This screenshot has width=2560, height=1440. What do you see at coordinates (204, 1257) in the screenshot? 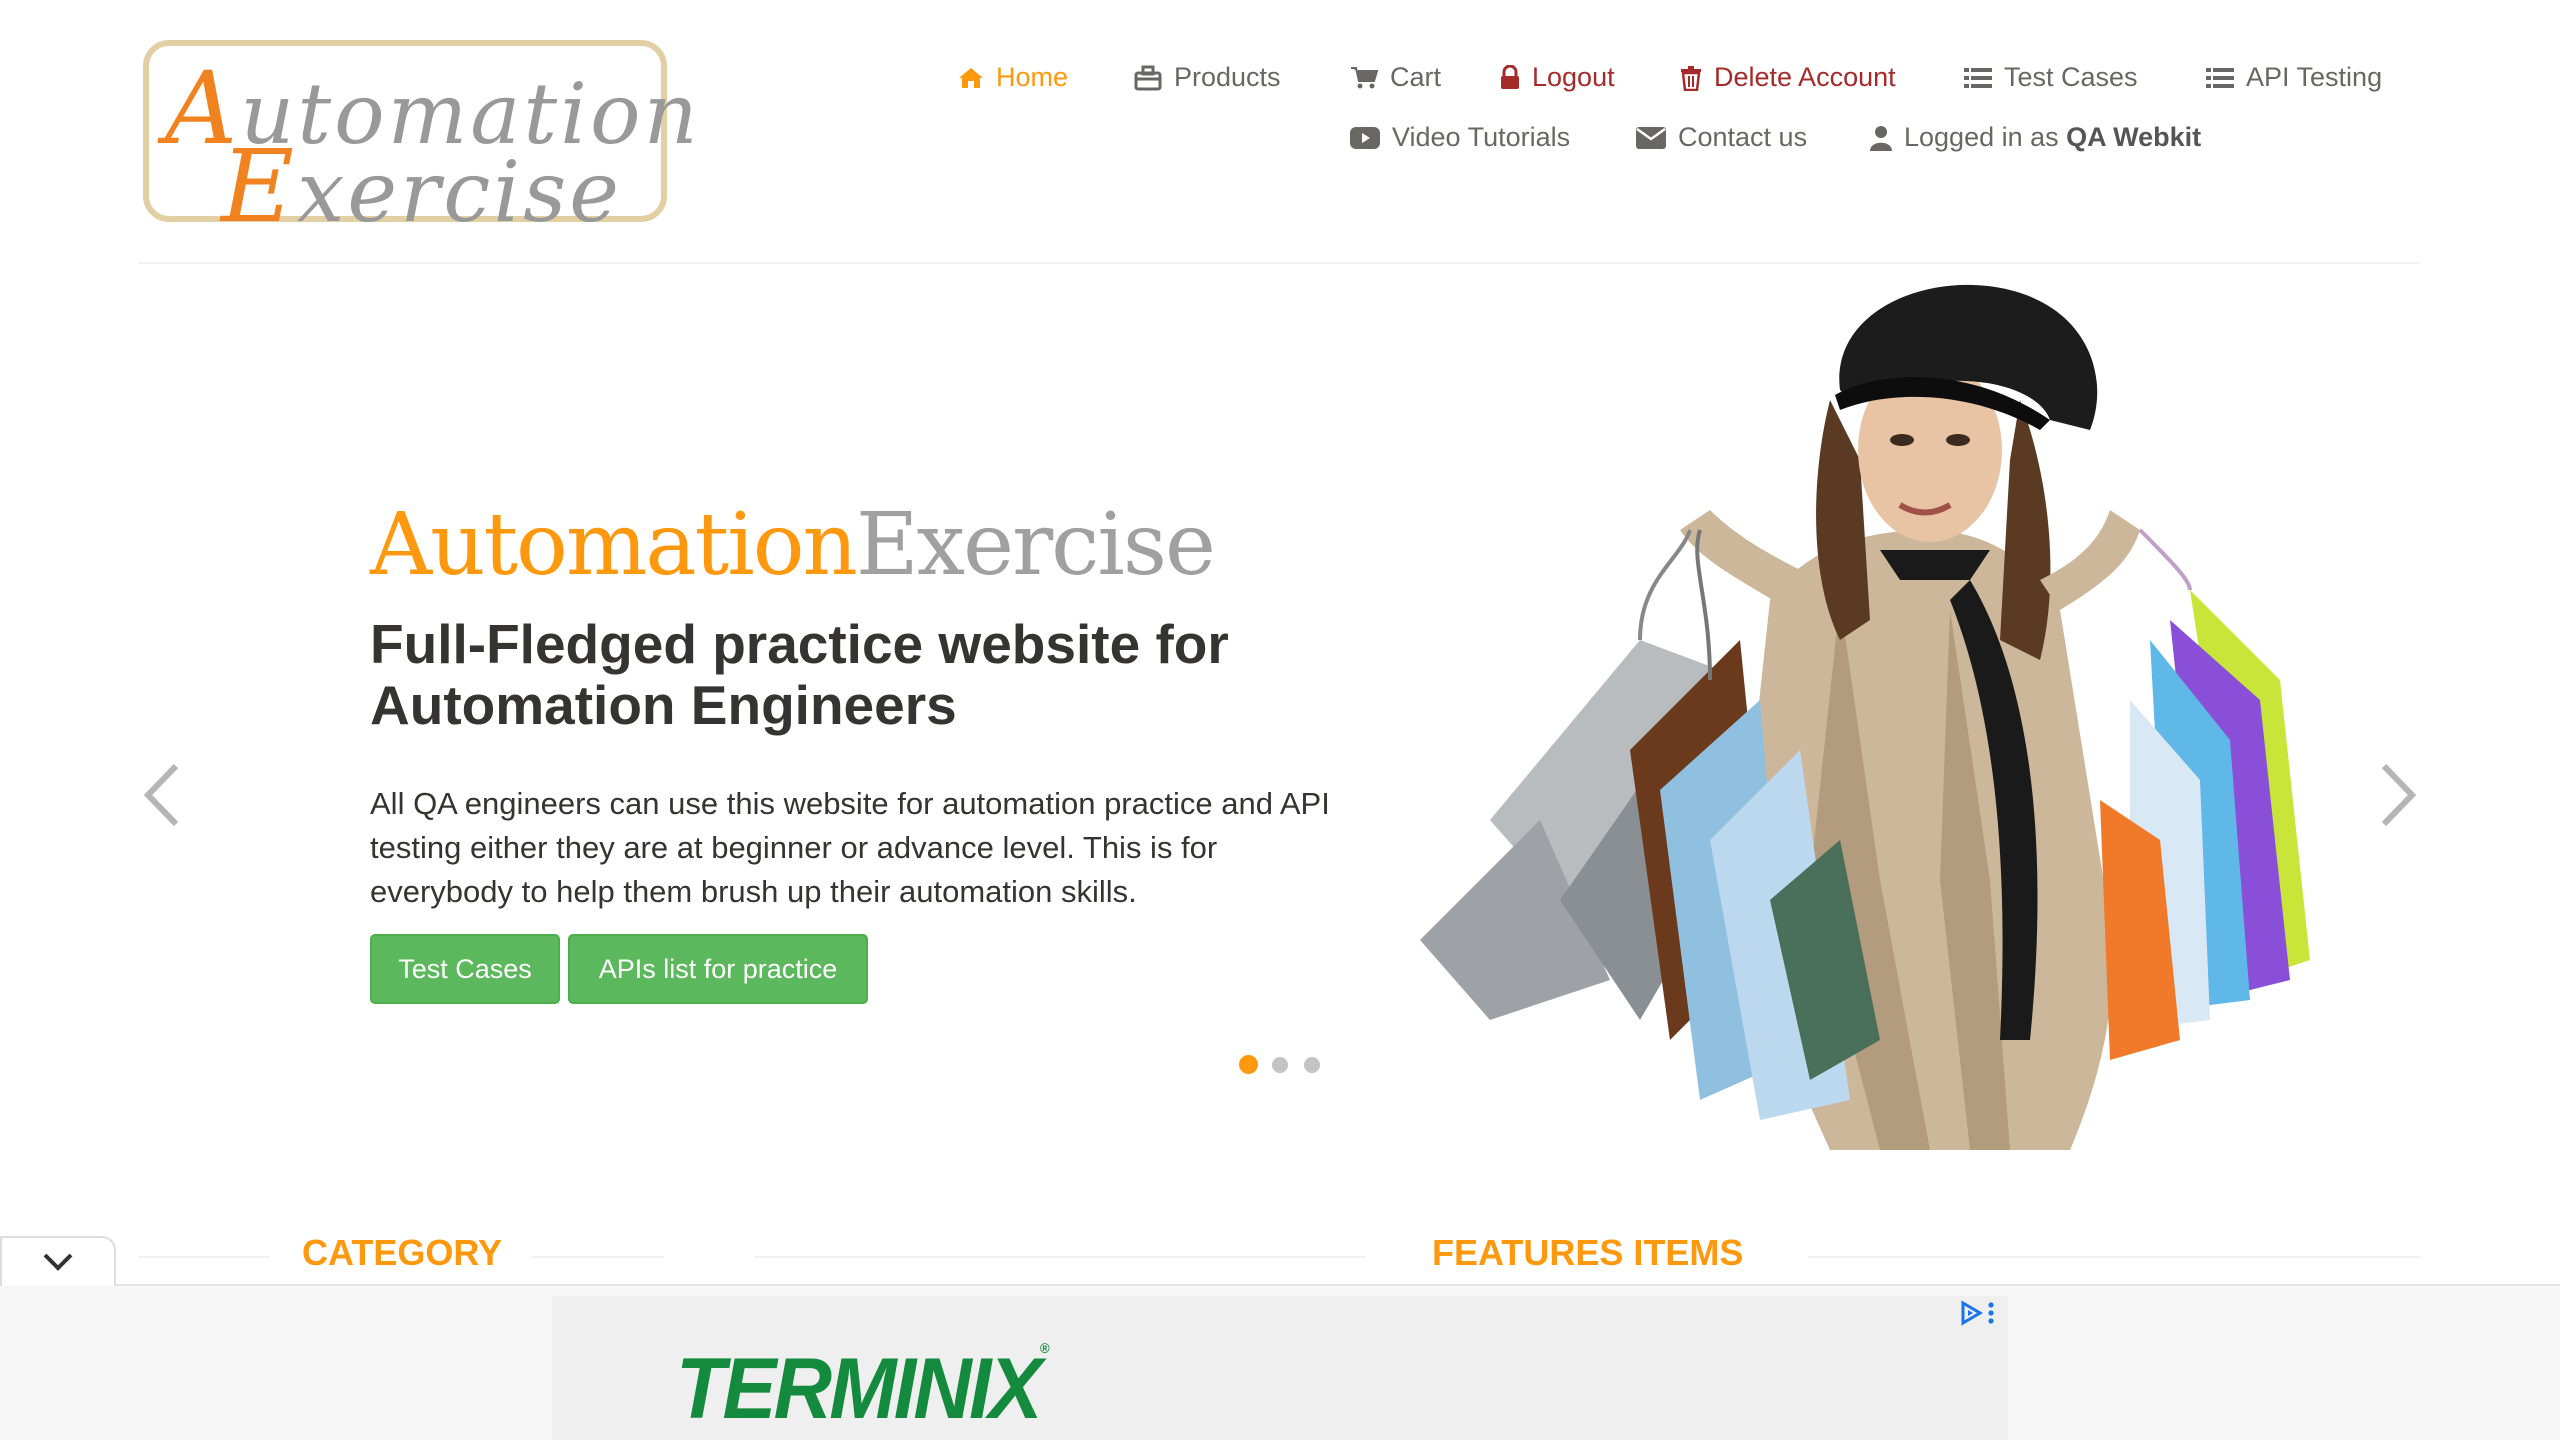
I see `category-line-left` at bounding box center [204, 1257].